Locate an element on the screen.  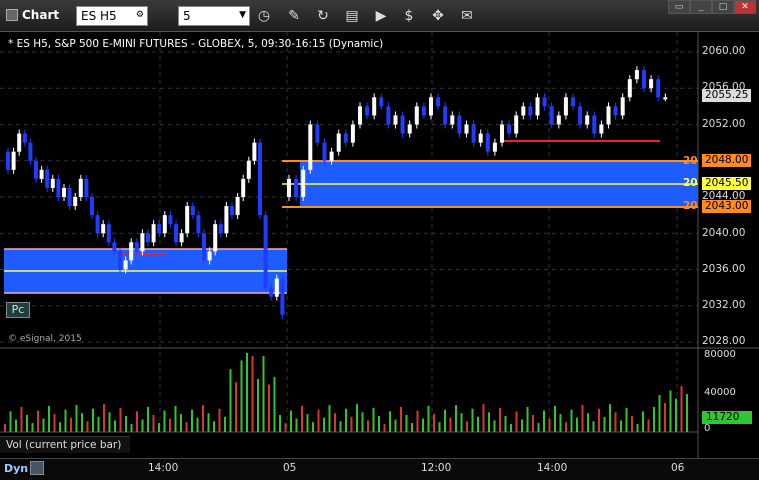
symbol-input: ES H5 ⚙ is located at coordinates (112, 16).